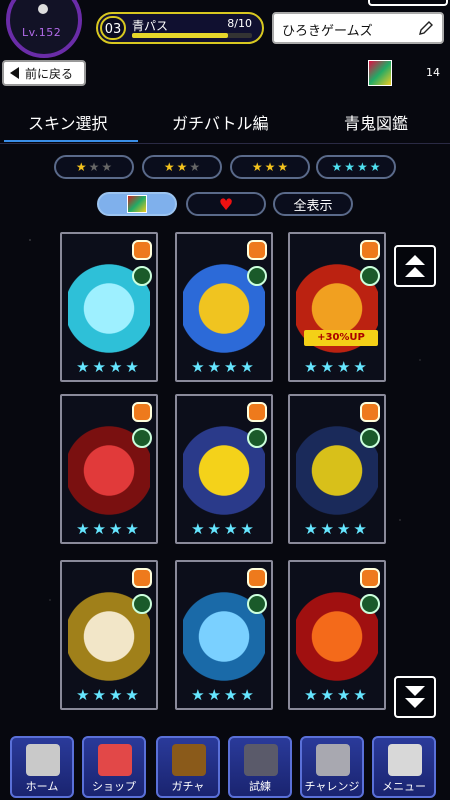  I want to click on skin-ticket-icon, so click(380, 73).